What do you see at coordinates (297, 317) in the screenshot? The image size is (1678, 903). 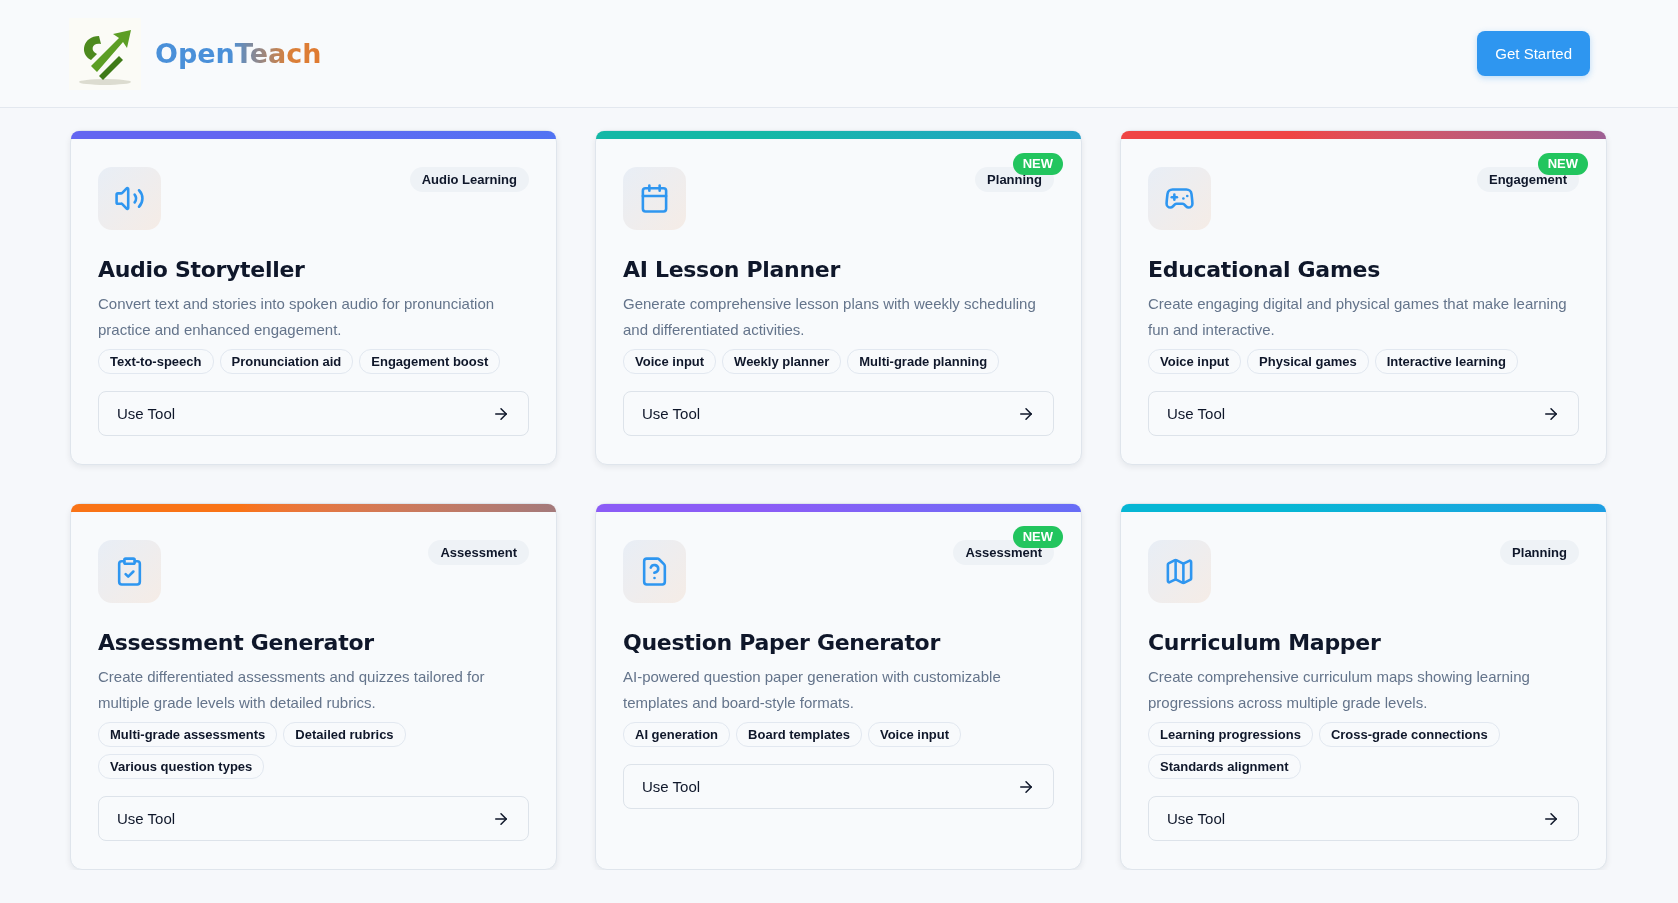 I see `card-description: Convert text and stories into spoken audio for pronunciation practice and enhanced engagement.` at bounding box center [297, 317].